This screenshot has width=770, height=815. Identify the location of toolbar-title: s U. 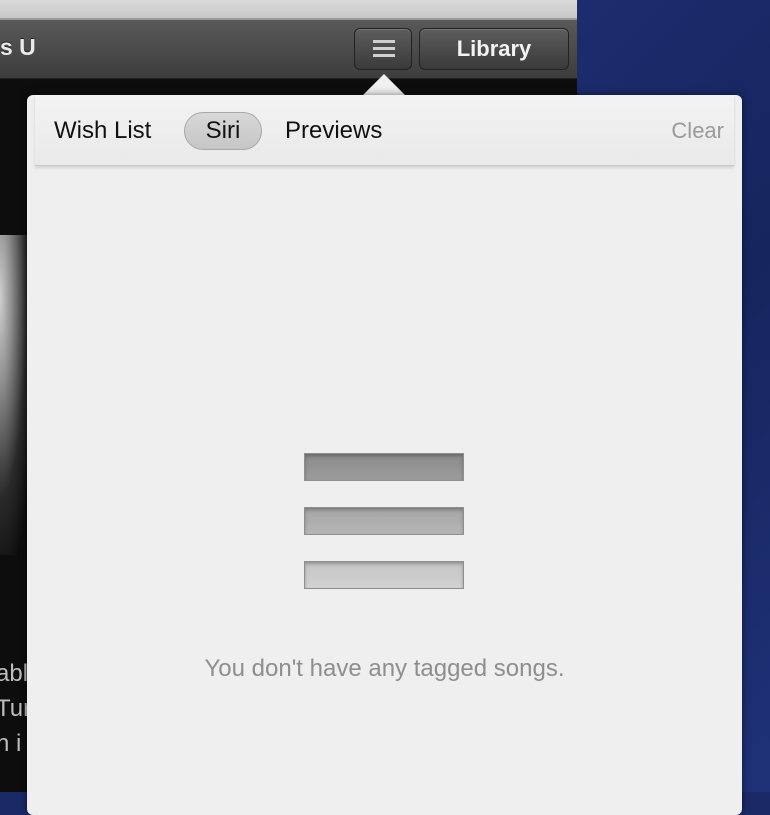
(18, 47).